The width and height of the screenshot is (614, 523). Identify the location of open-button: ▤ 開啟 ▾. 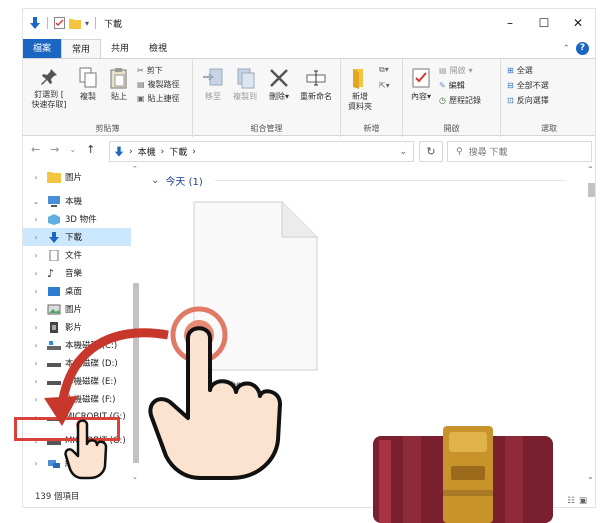
(456, 70).